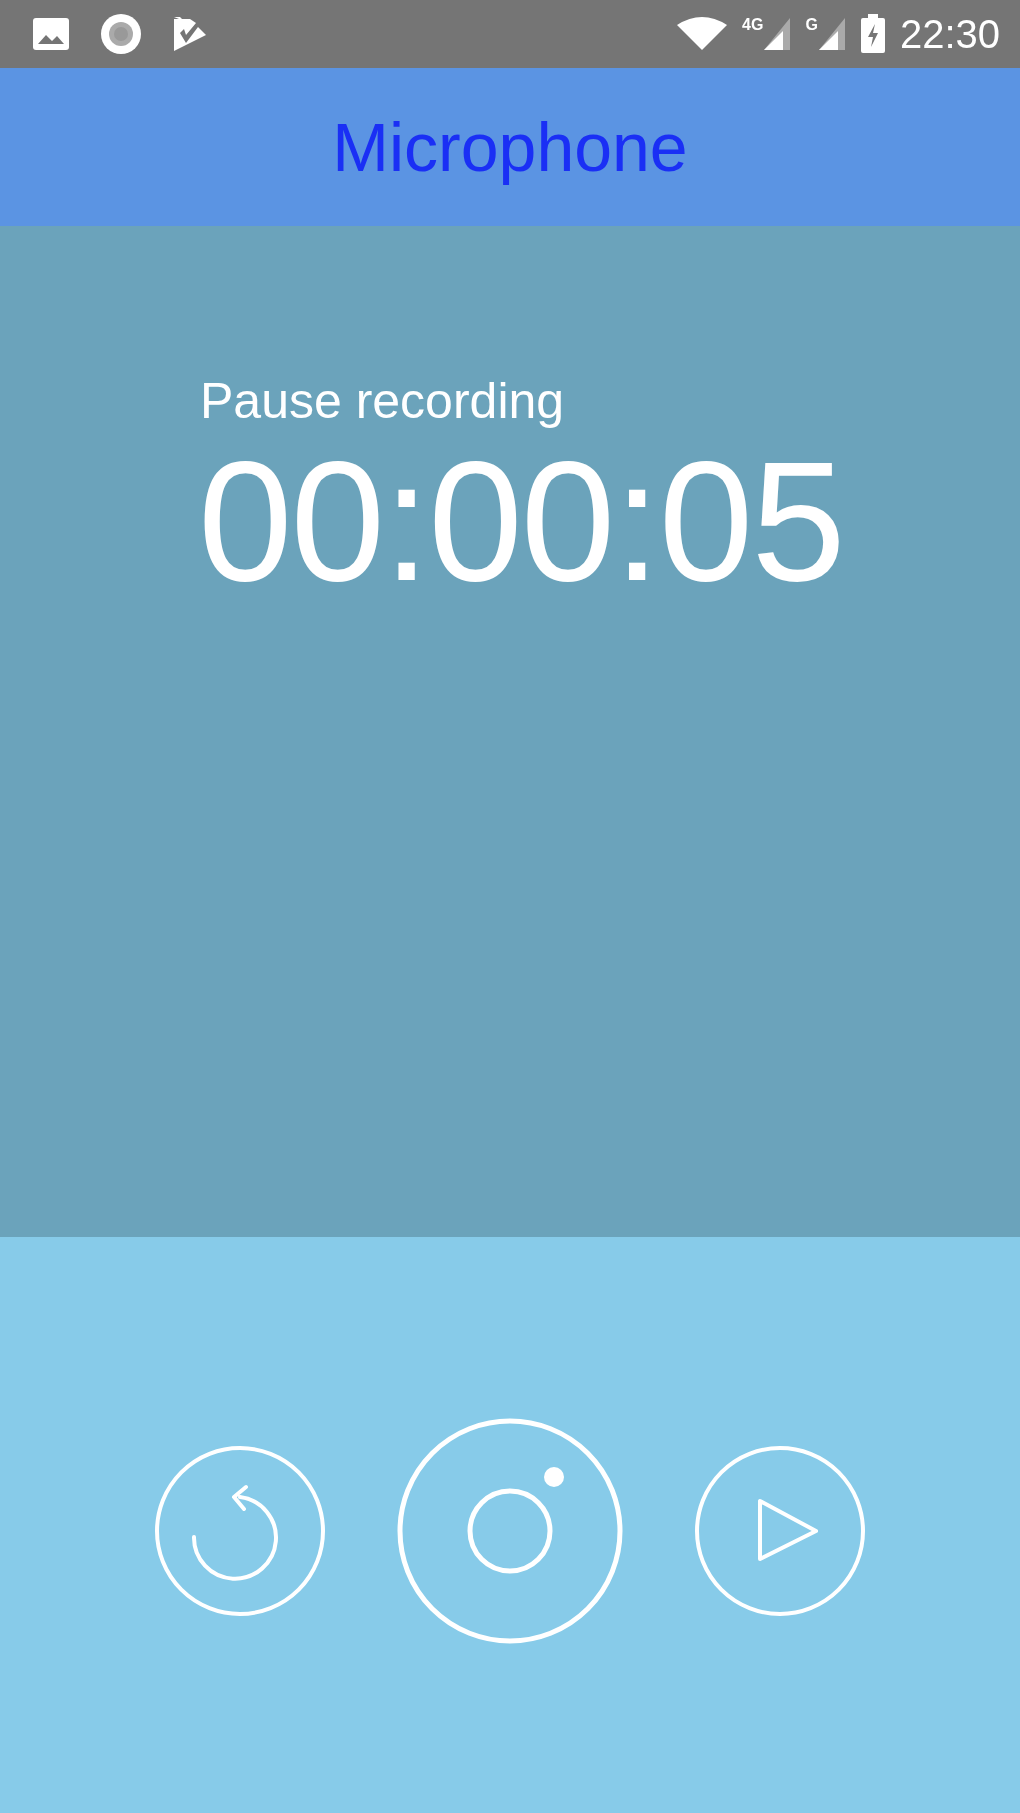  I want to click on clock-time: 22:30, so click(949, 34).